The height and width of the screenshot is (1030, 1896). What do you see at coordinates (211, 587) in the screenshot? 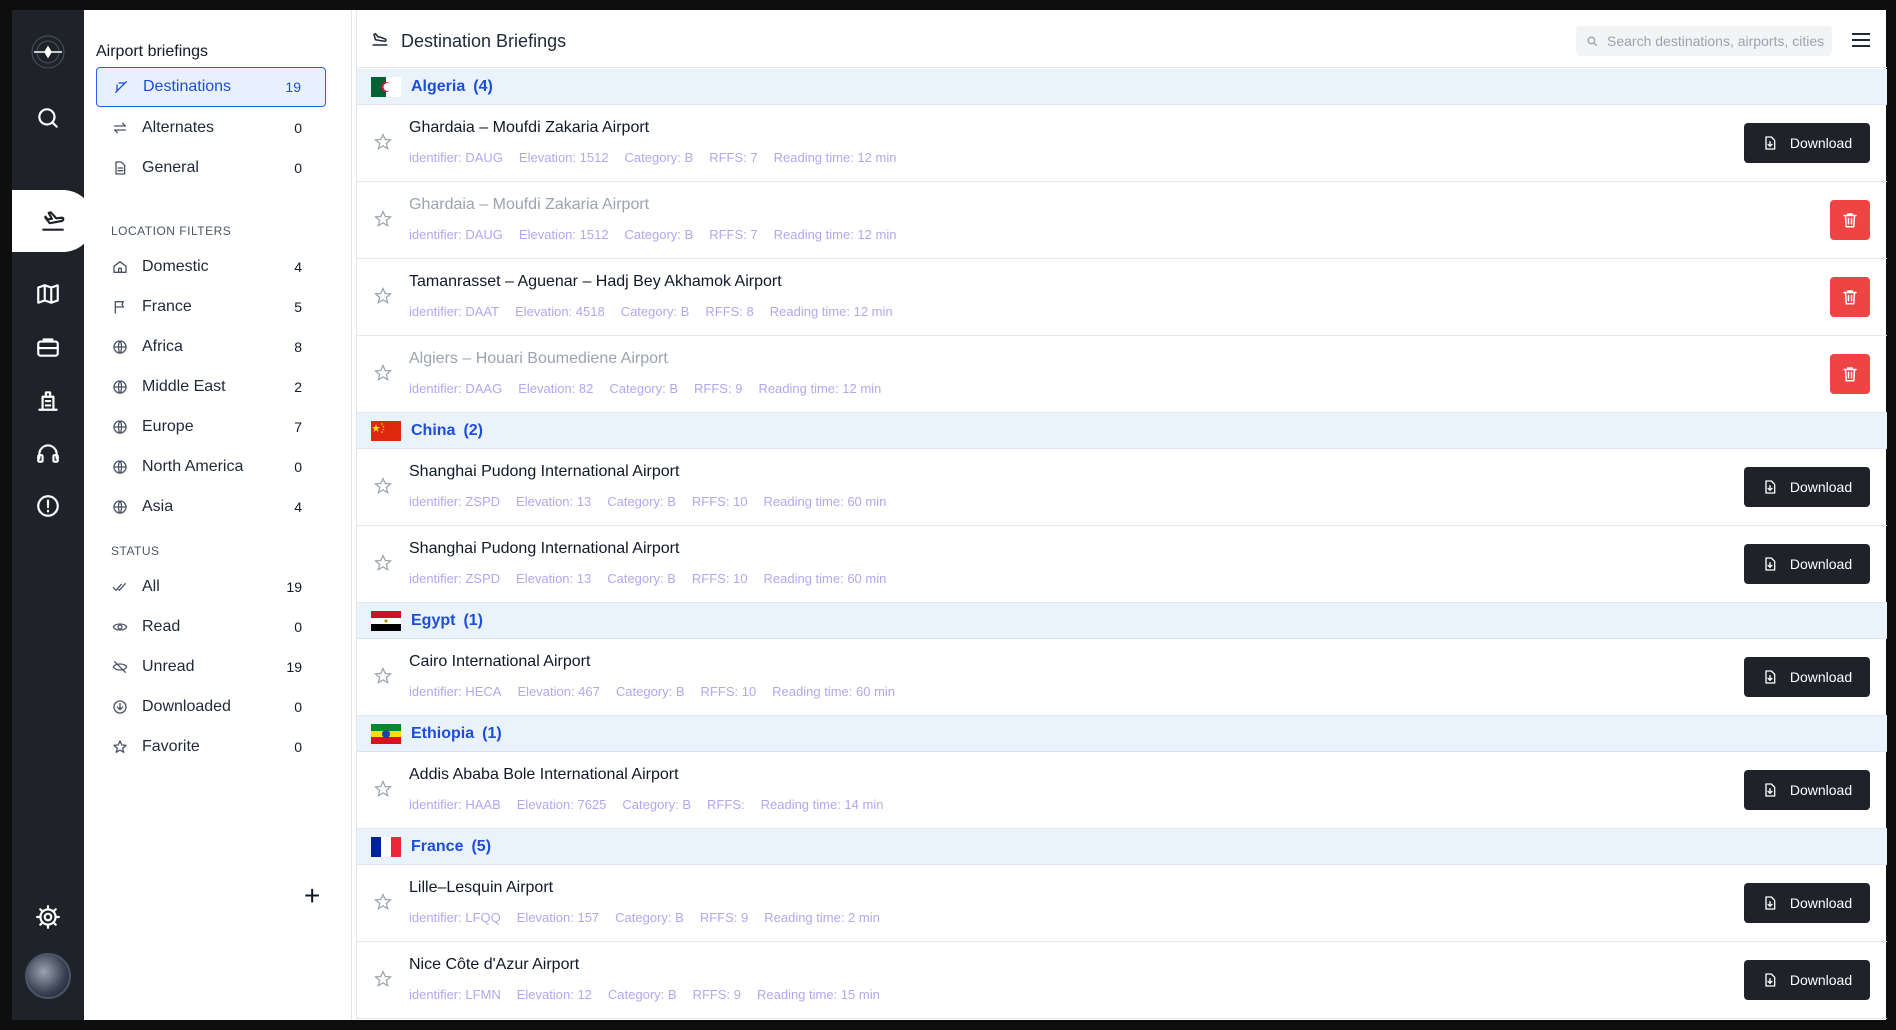
I see `sidebar-item-all: All 19` at bounding box center [211, 587].